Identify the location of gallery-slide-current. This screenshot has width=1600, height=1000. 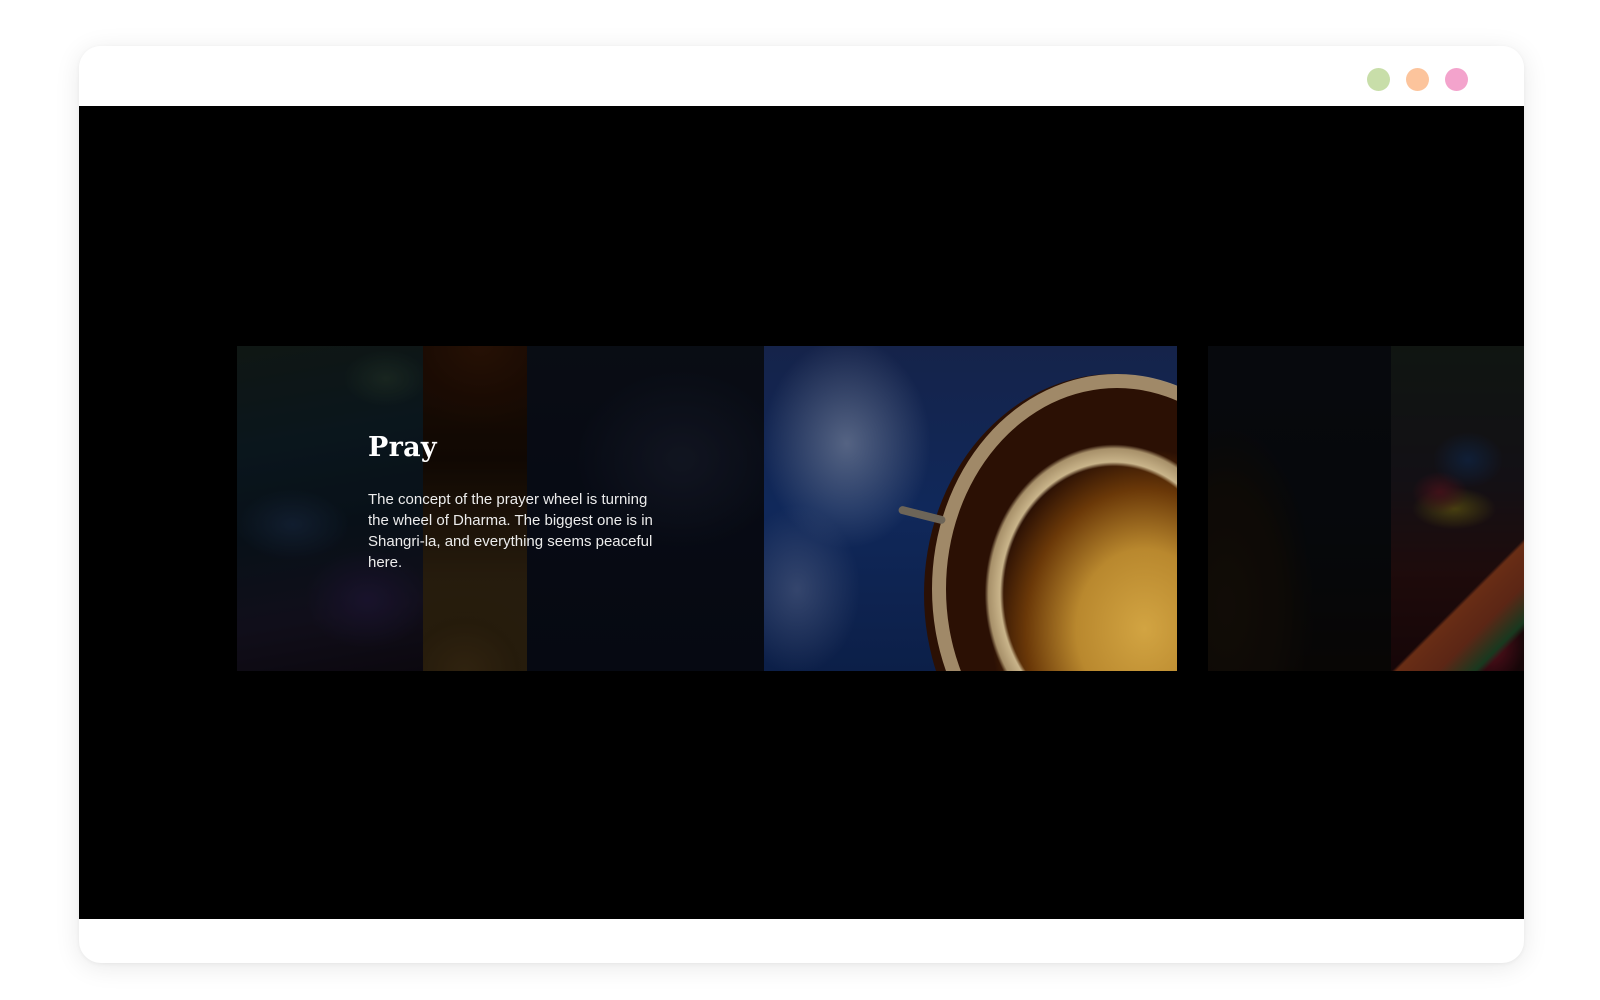
(970, 508).